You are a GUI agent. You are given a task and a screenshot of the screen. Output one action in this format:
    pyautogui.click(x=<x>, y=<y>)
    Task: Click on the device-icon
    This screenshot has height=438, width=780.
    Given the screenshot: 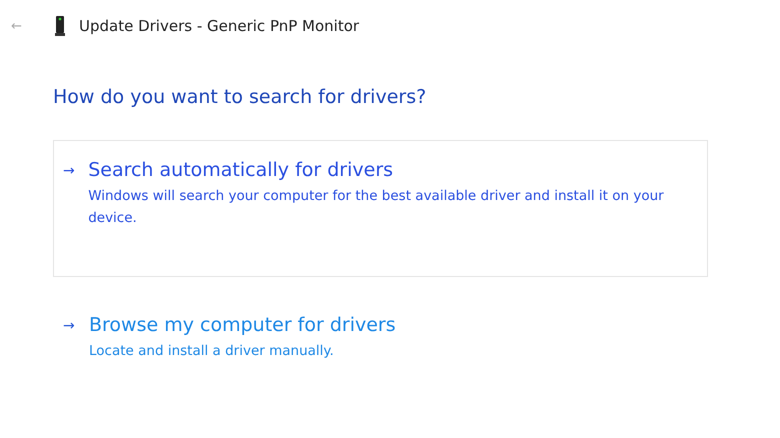 What is the action you would take?
    pyautogui.click(x=60, y=26)
    